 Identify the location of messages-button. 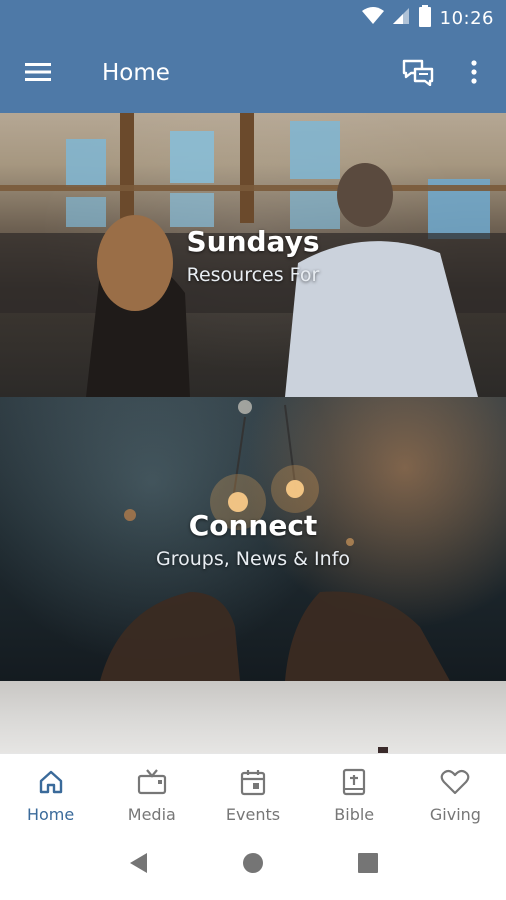
(418, 74).